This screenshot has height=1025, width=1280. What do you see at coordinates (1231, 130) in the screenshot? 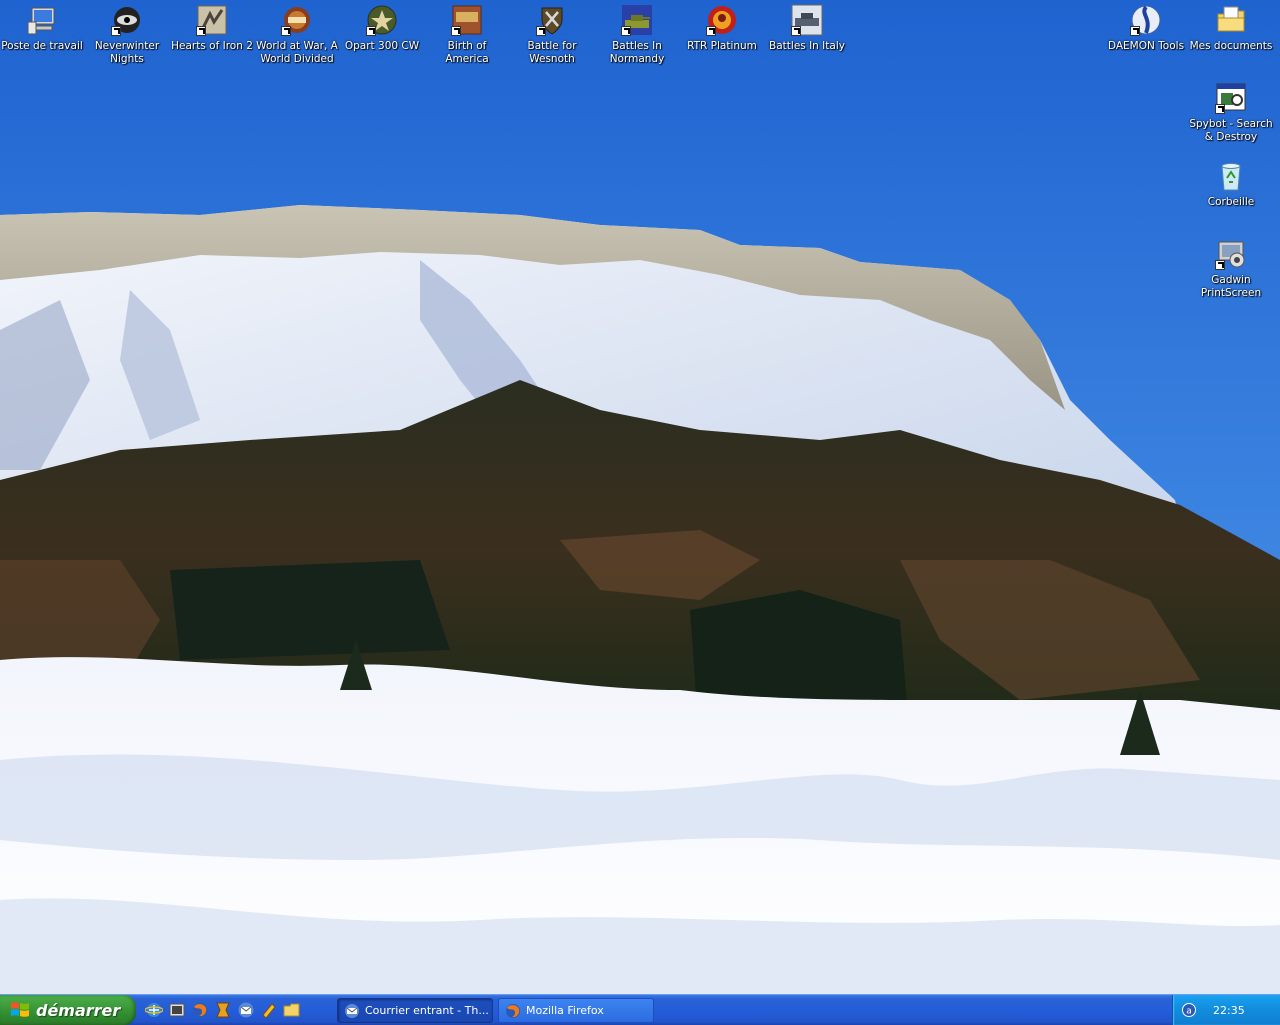
I see `desktop-icon-label: Spybot - Search & Destroy` at bounding box center [1231, 130].